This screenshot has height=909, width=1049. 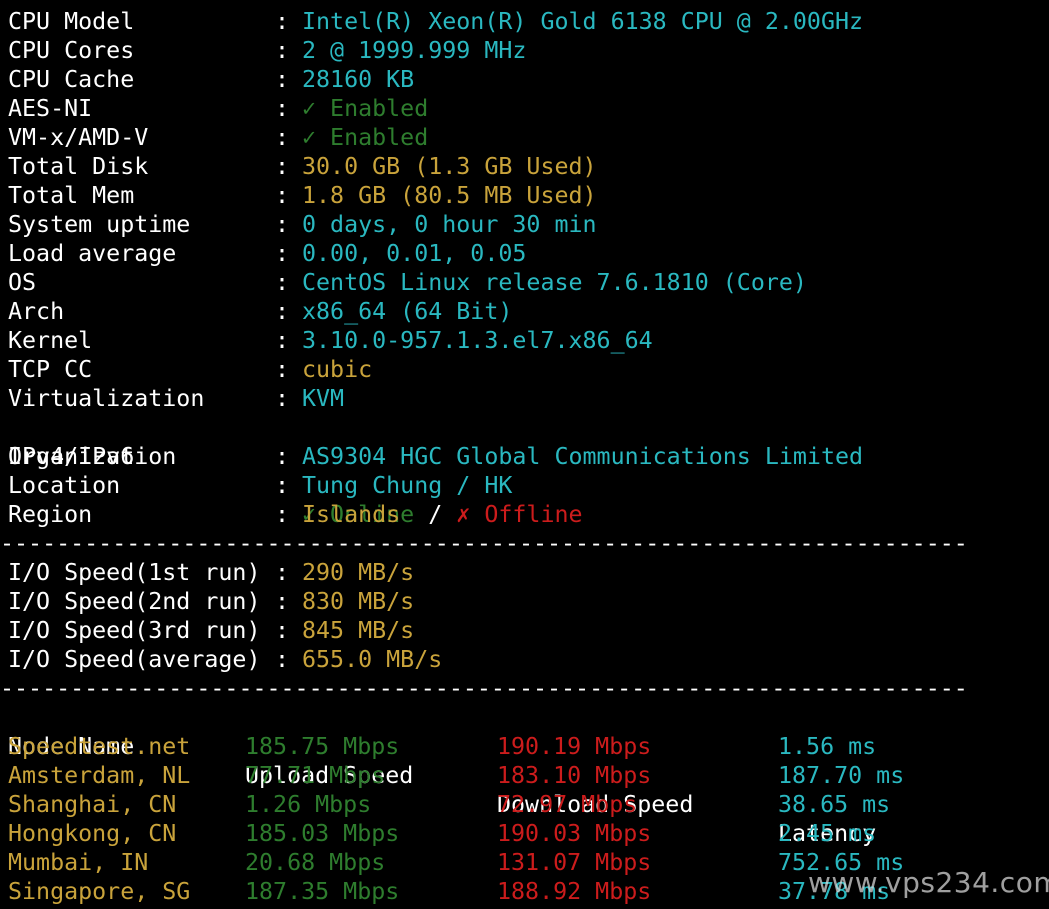 What do you see at coordinates (358, 572) in the screenshot?
I see `row-value: 290 MB/s` at bounding box center [358, 572].